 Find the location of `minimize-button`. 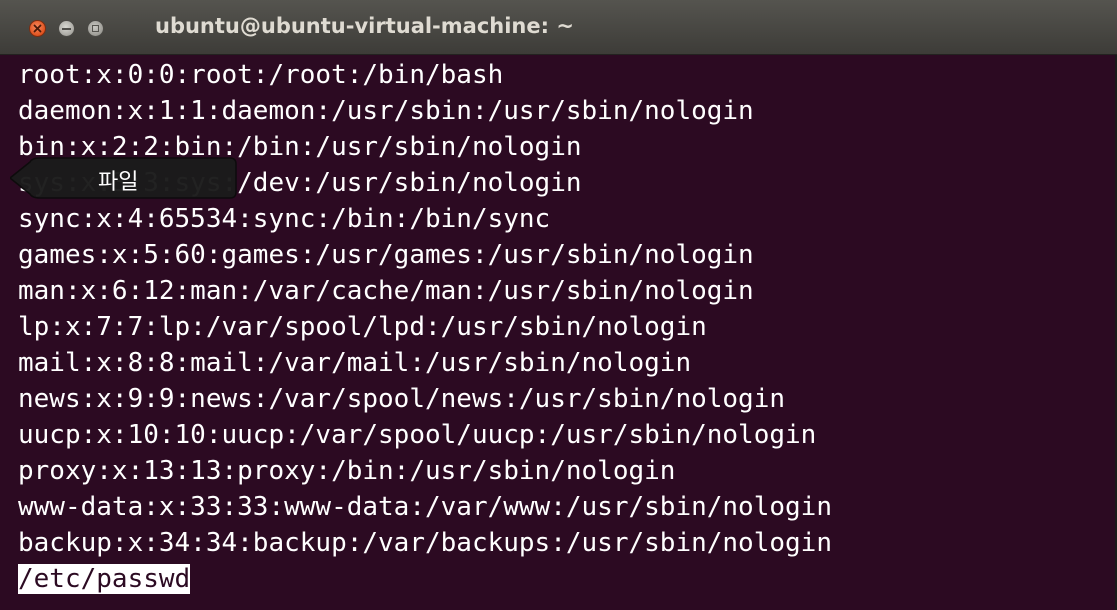

minimize-button is located at coordinates (66, 28).